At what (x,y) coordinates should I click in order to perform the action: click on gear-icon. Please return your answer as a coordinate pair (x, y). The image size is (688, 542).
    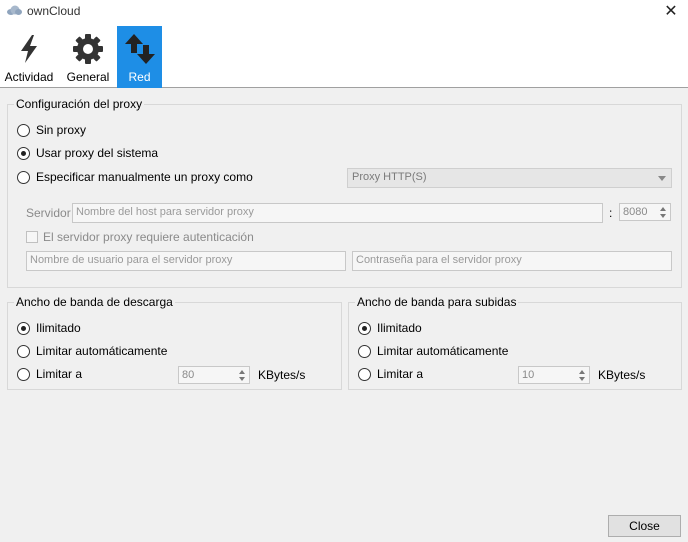
    Looking at the image, I should click on (88, 49).